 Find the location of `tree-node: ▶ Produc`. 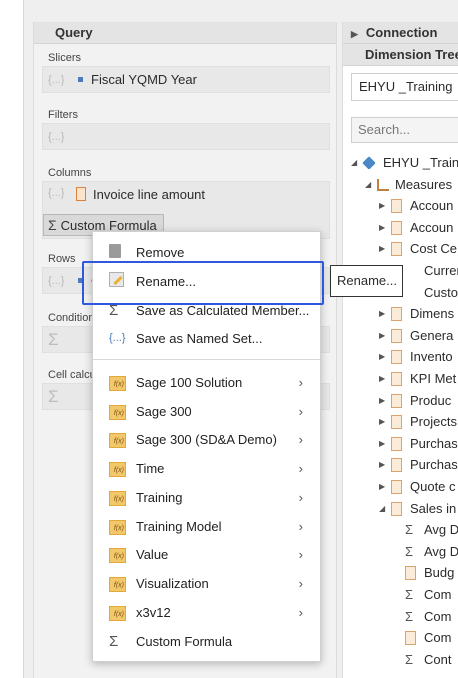

tree-node: ▶ Produc is located at coordinates (415, 401).